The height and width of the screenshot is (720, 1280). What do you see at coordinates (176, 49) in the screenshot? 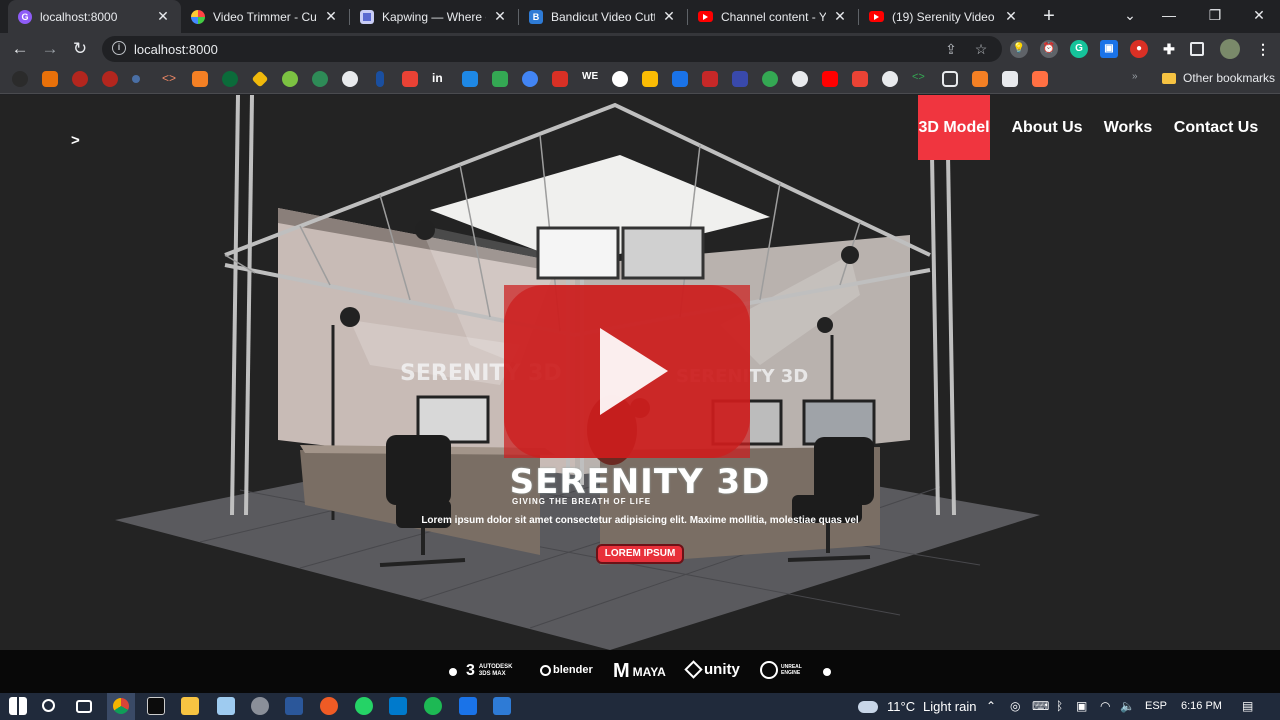
I see `url-text: localhost:8000` at bounding box center [176, 49].